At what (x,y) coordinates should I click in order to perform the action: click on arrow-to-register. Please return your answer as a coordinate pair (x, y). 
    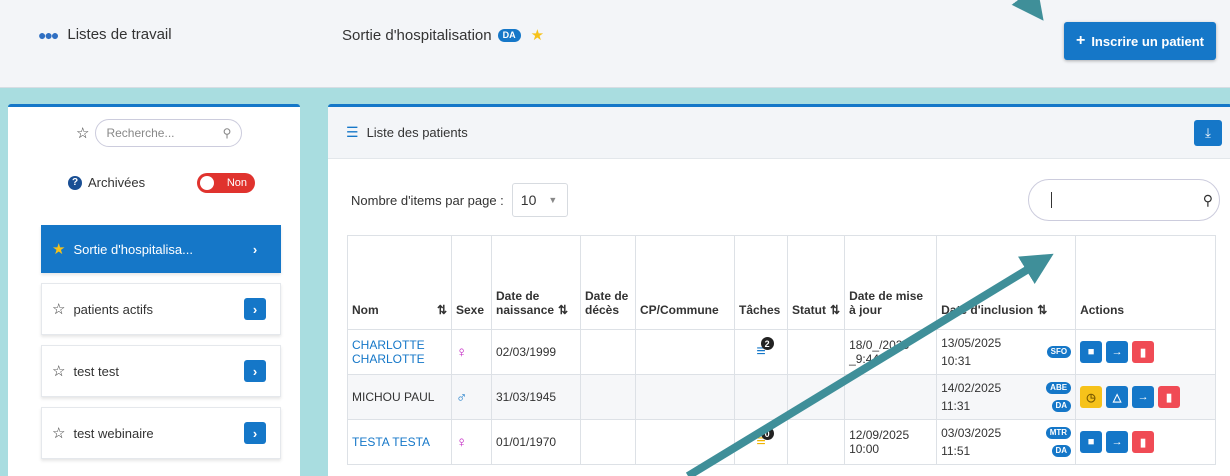
    Looking at the image, I should click on (1027, 10).